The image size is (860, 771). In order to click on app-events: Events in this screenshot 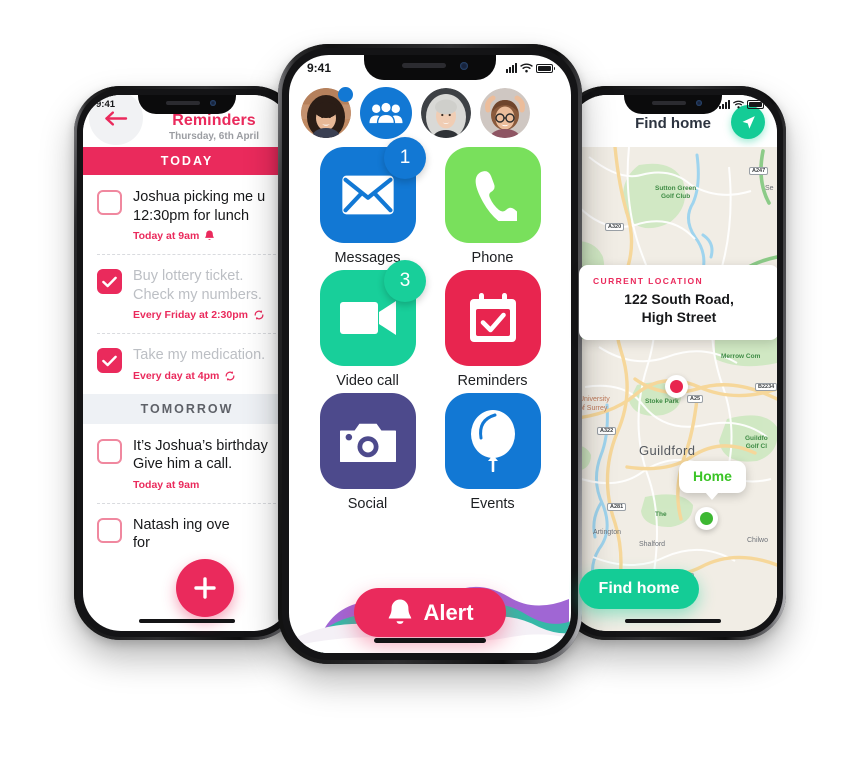, I will do `click(492, 452)`.